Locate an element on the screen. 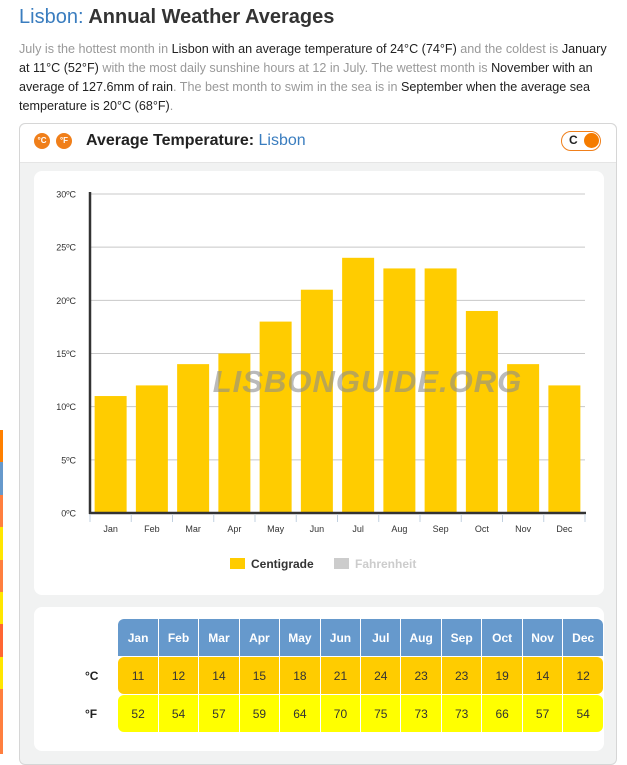  table-row-celsius: °C 11 12 14 15 18 21 24 23 23 19 14 12 is located at coordinates (344, 675).